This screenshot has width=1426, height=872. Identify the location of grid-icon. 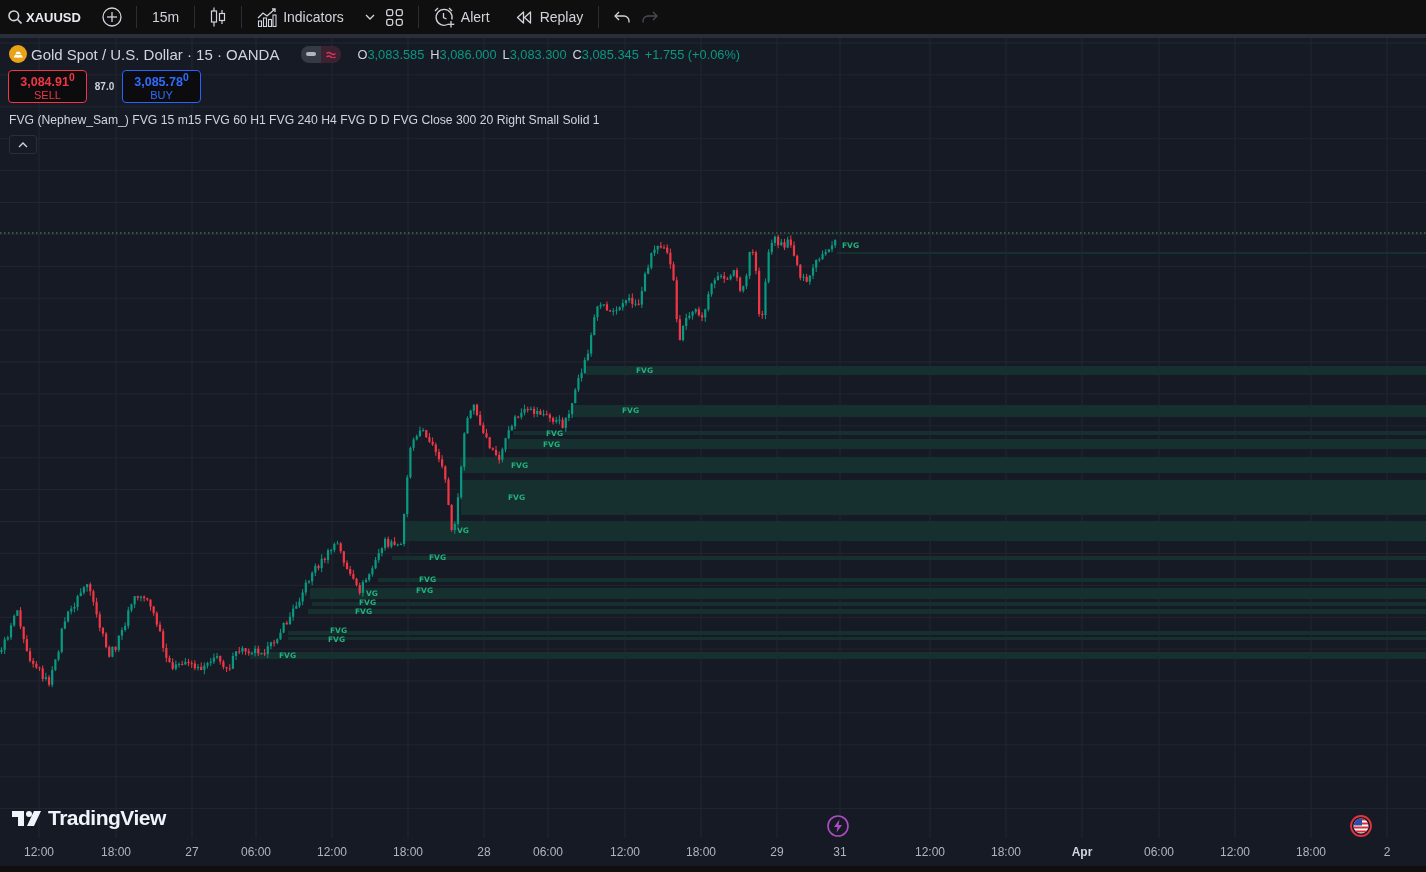
(394, 17).